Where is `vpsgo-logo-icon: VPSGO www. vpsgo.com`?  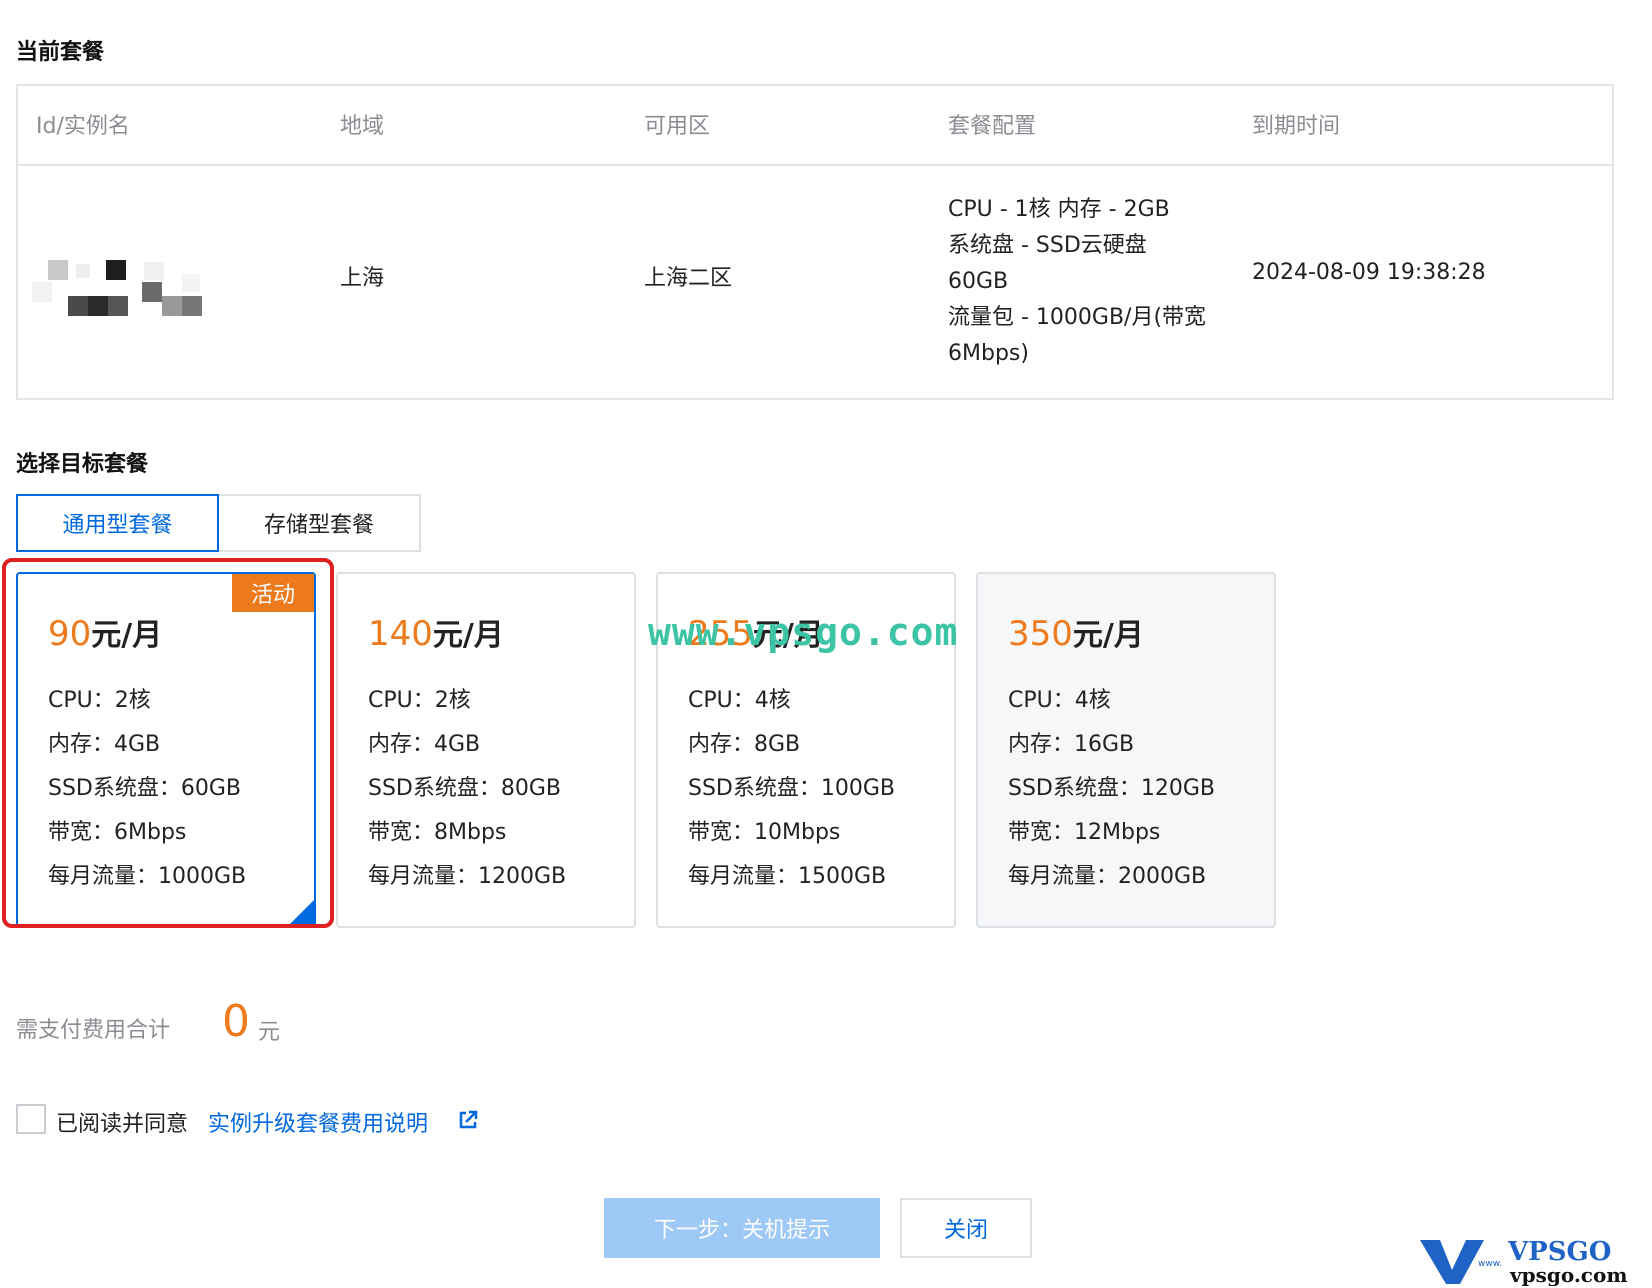
vpsgo-logo-icon: VPSGO www. vpsgo.com is located at coordinates (1523, 1261).